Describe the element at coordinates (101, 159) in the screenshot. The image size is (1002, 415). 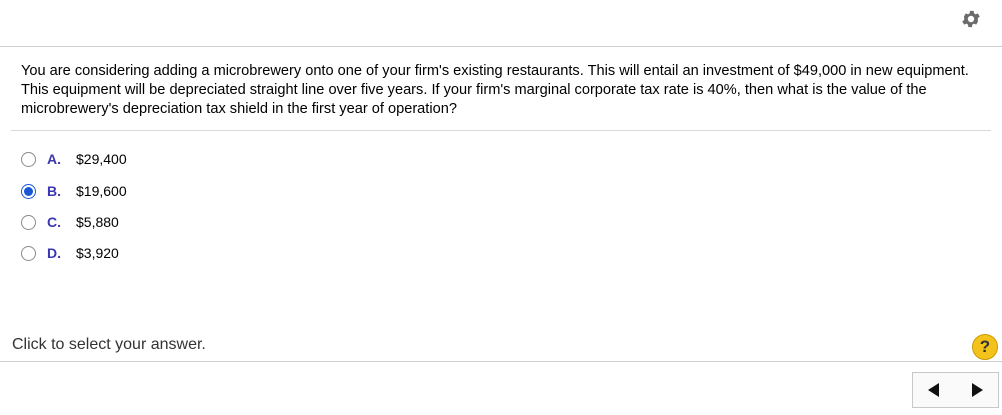
I see `option-text: $29,400` at that location.